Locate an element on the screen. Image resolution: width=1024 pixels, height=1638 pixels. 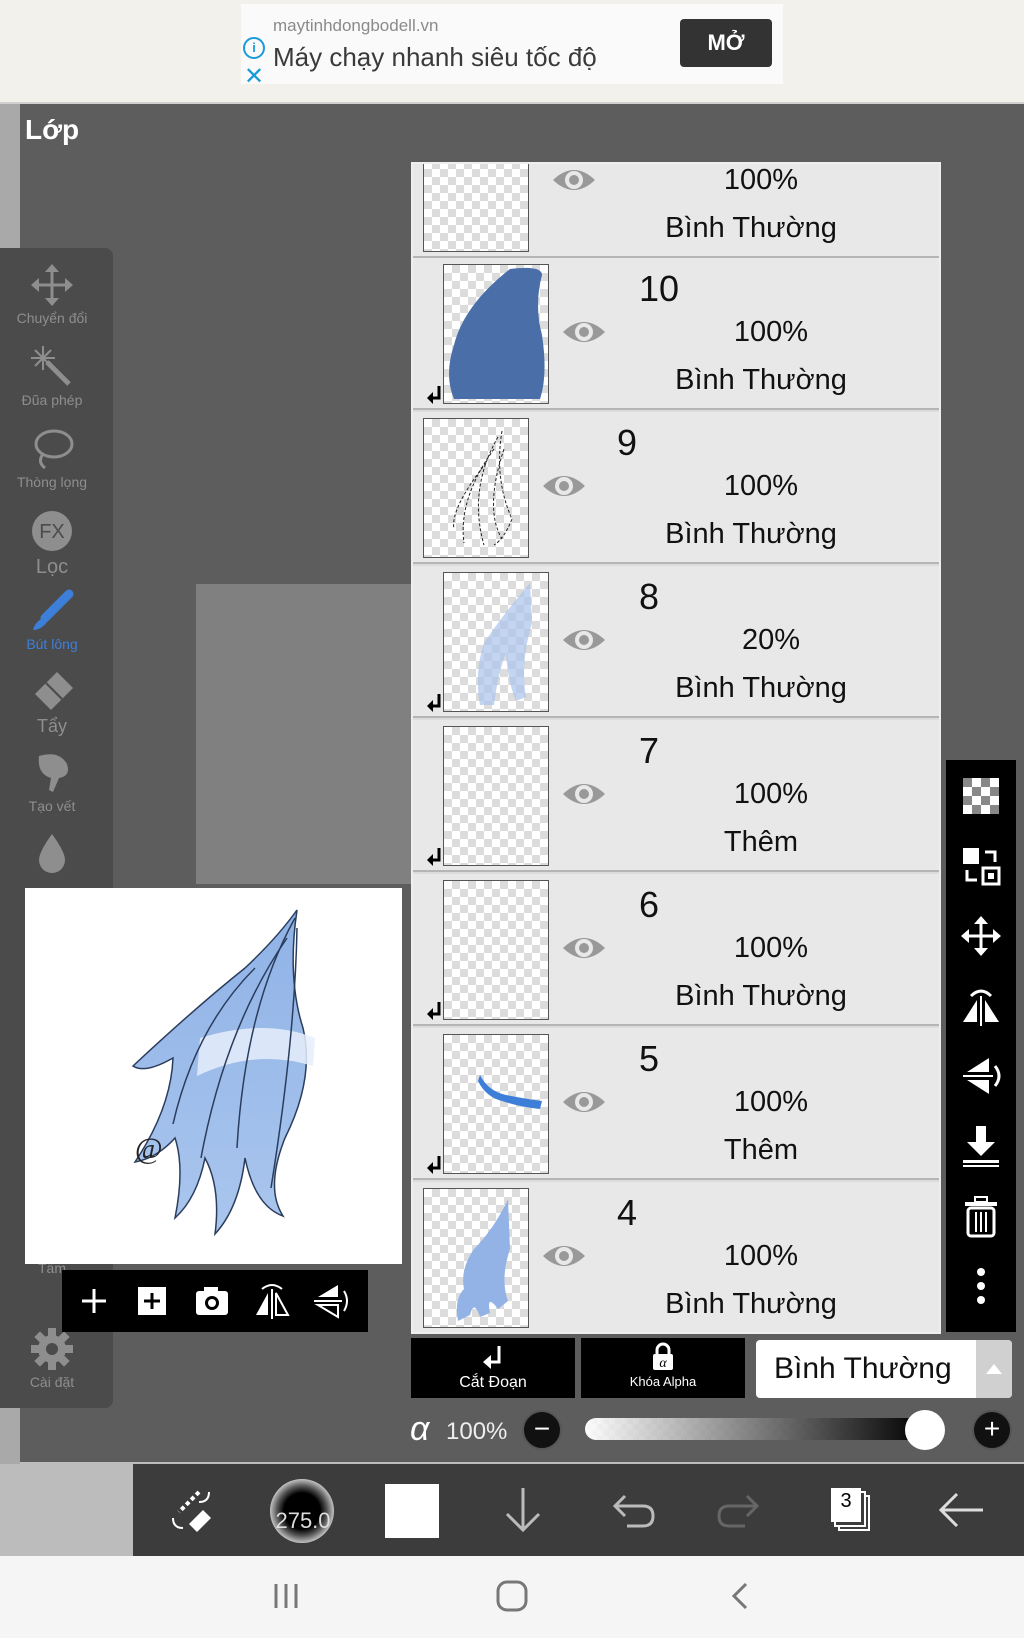
flip-layer-vertical-icon is located at coordinates (981, 1076).